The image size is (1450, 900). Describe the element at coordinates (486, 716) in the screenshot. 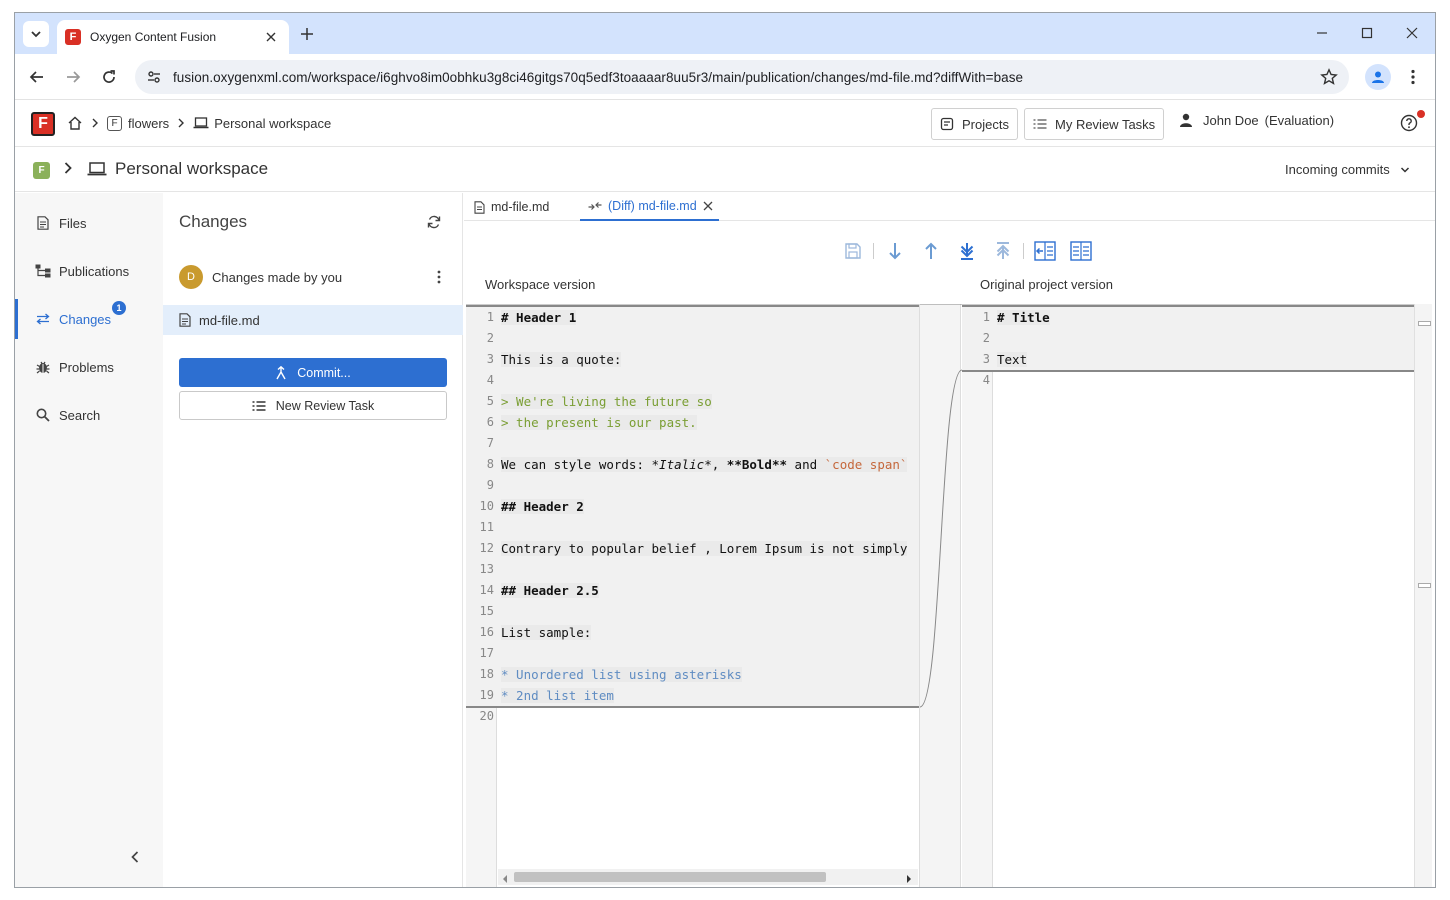

I see `line-number: 20` at that location.